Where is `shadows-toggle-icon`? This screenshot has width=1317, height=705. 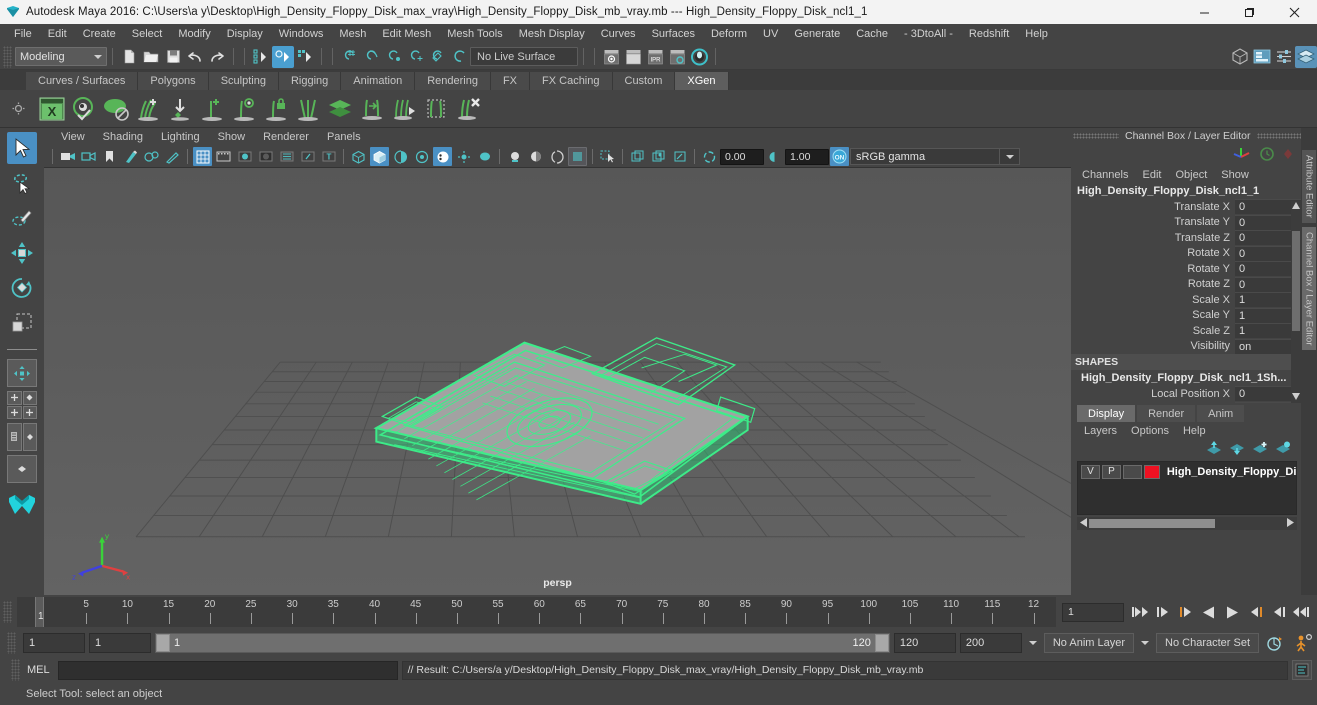
shadows-toggle-icon is located at coordinates (442, 156).